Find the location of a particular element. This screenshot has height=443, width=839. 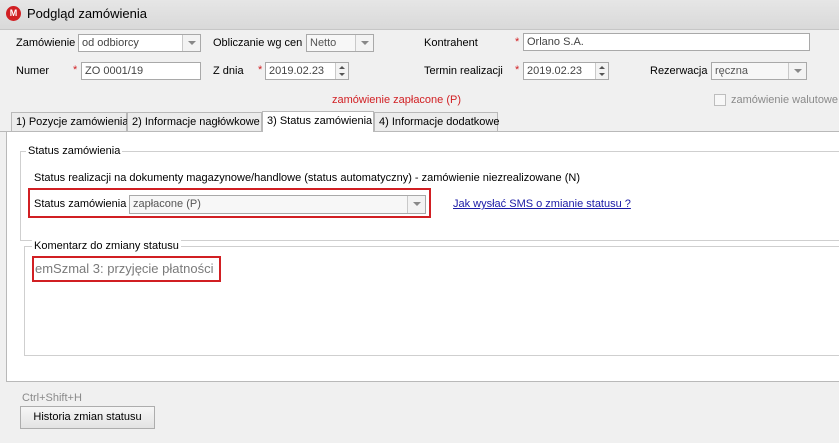

status-history-button: Historia zmian statusu is located at coordinates (87, 417).